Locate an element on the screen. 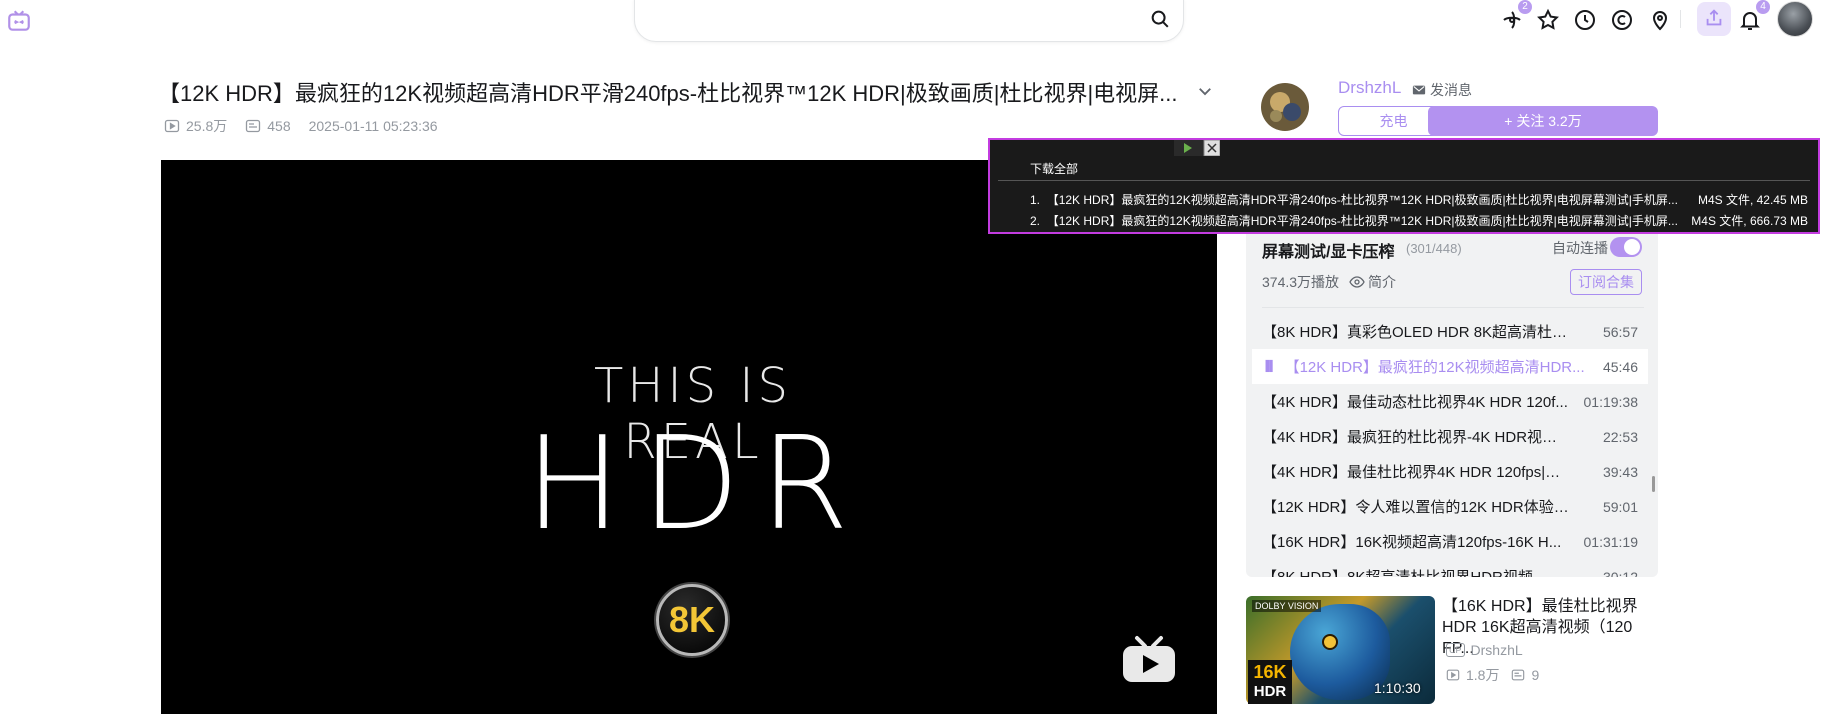 This screenshot has width=1826, height=714. playlist-item: ▐▌ 【12K HDR】最疯狂的12K视频超高清HDR... 45:46 is located at coordinates (1450, 366).